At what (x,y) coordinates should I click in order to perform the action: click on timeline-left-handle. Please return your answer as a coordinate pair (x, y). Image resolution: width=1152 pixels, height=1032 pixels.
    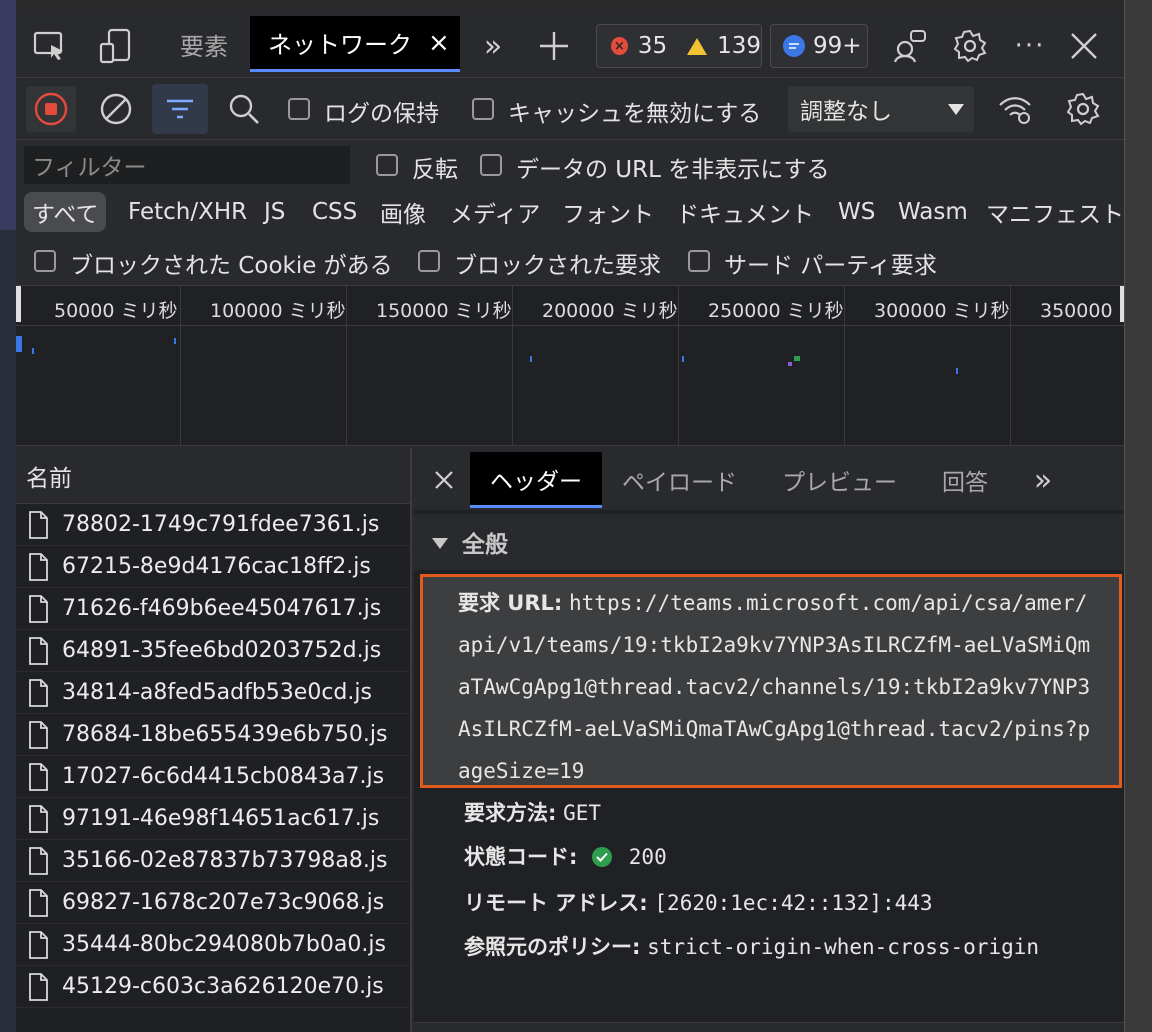
    Looking at the image, I should click on (18, 304).